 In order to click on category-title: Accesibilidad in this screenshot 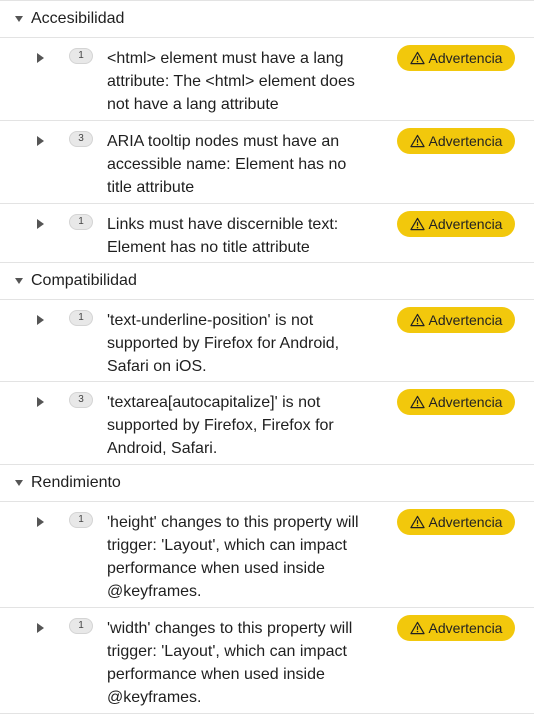, I will do `click(78, 18)`.